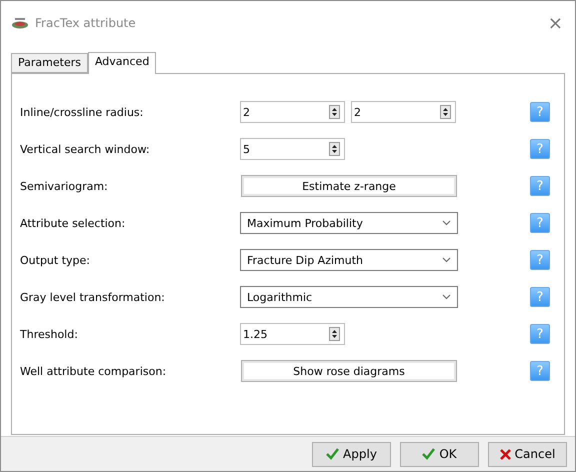  What do you see at coordinates (49, 334) in the screenshot?
I see `field-label: Threshold:` at bounding box center [49, 334].